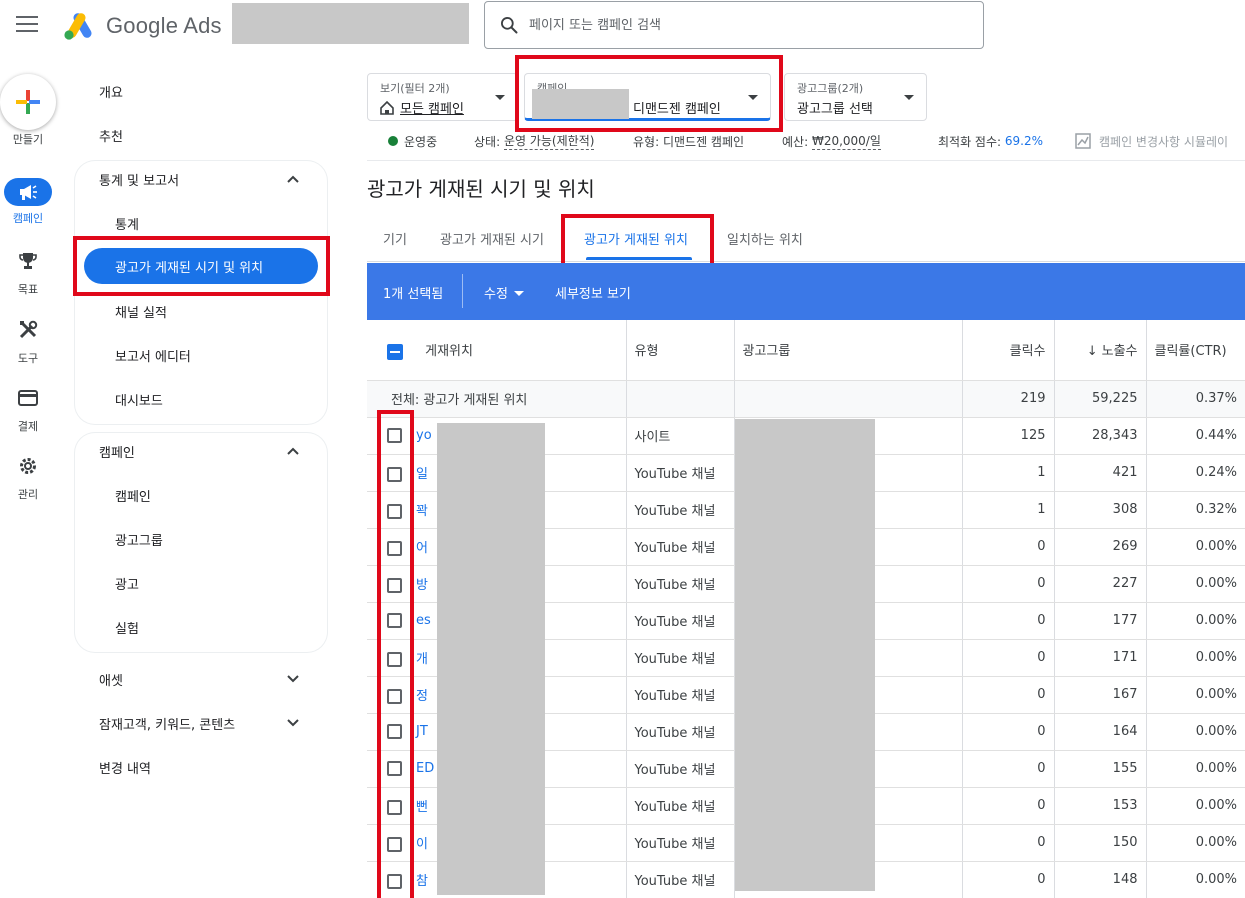  Describe the element at coordinates (422, 585) in the screenshot. I see `placement-link: 방` at that location.